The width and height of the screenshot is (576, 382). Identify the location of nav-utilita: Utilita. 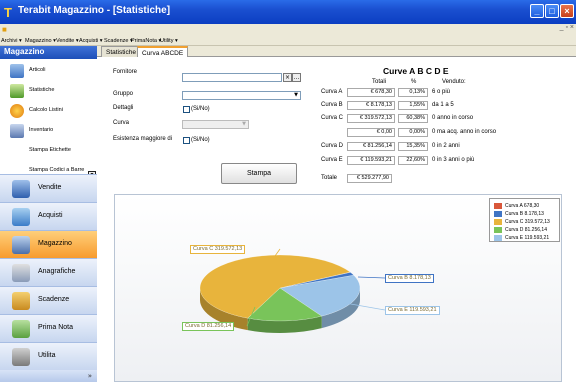
(48, 356).